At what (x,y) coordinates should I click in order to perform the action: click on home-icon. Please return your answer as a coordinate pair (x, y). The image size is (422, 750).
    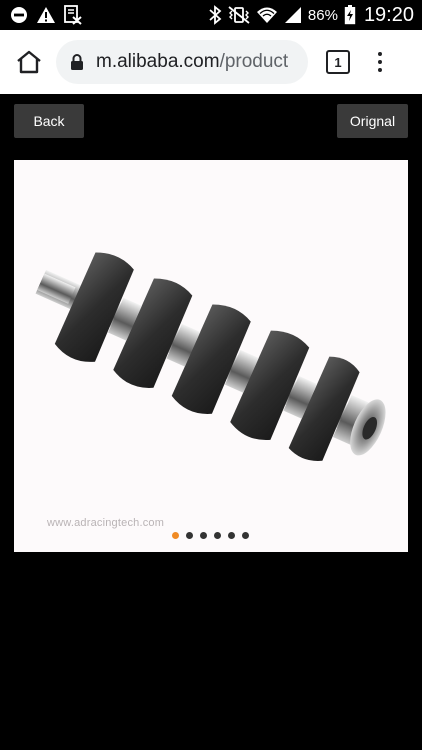
    Looking at the image, I should click on (29, 62).